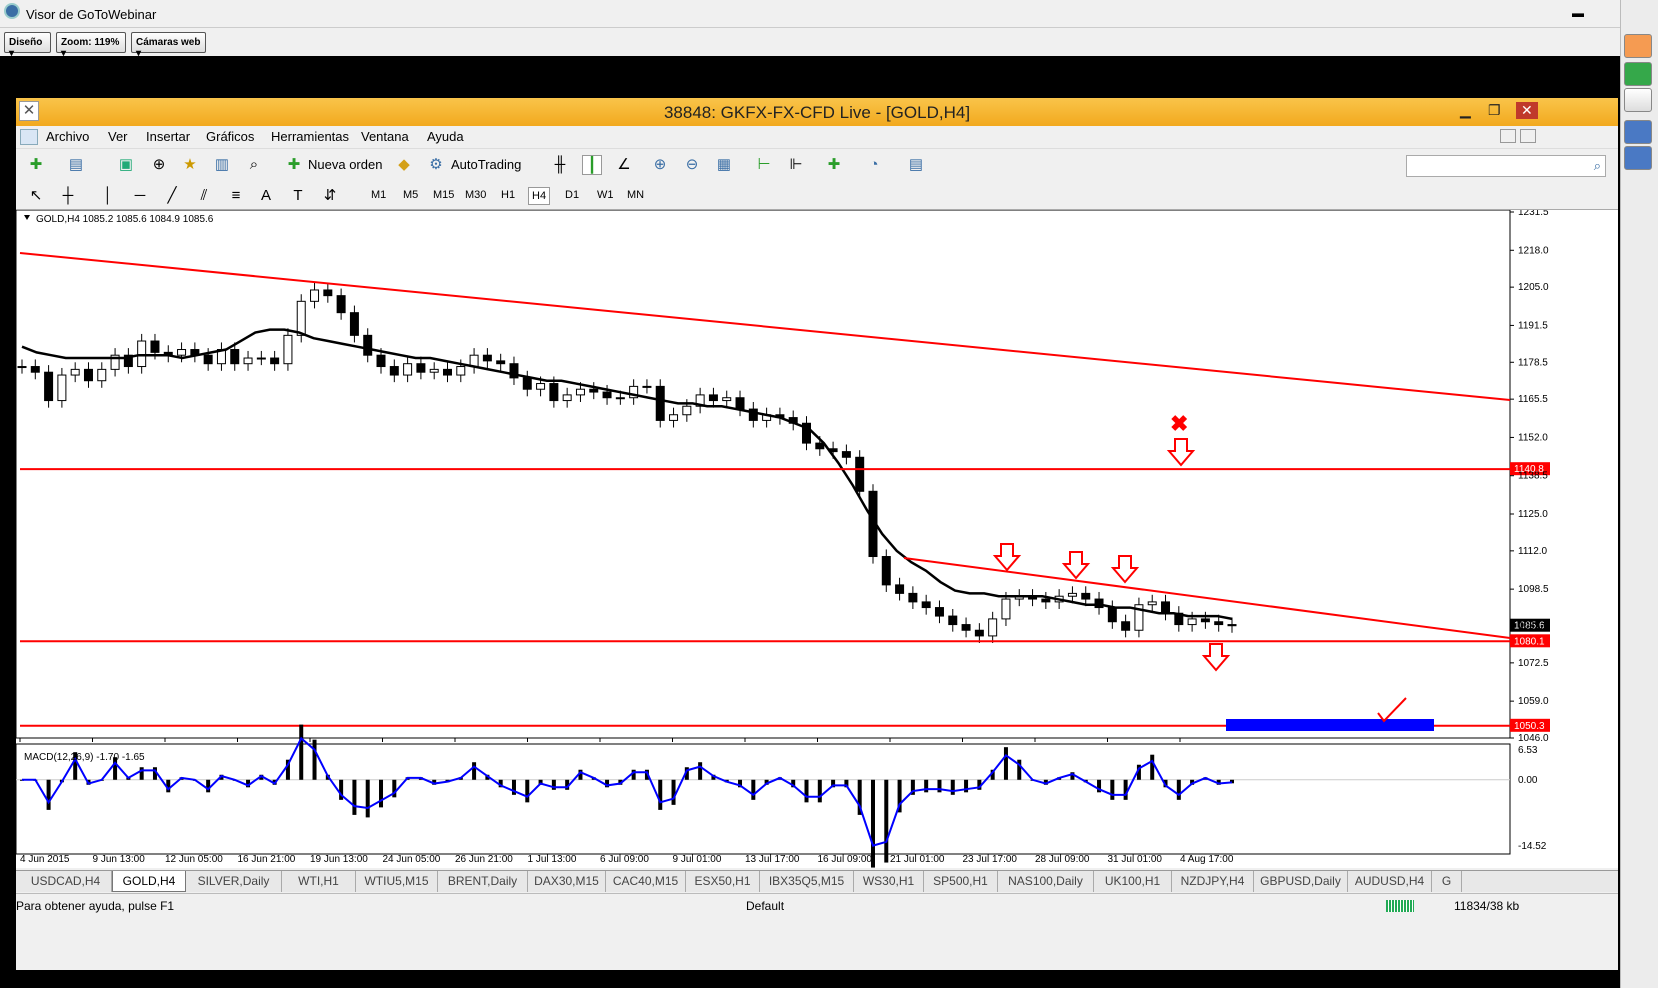 The height and width of the screenshot is (988, 1658). Describe the element at coordinates (635, 195) in the screenshot. I see `tf-mn: MN` at that location.